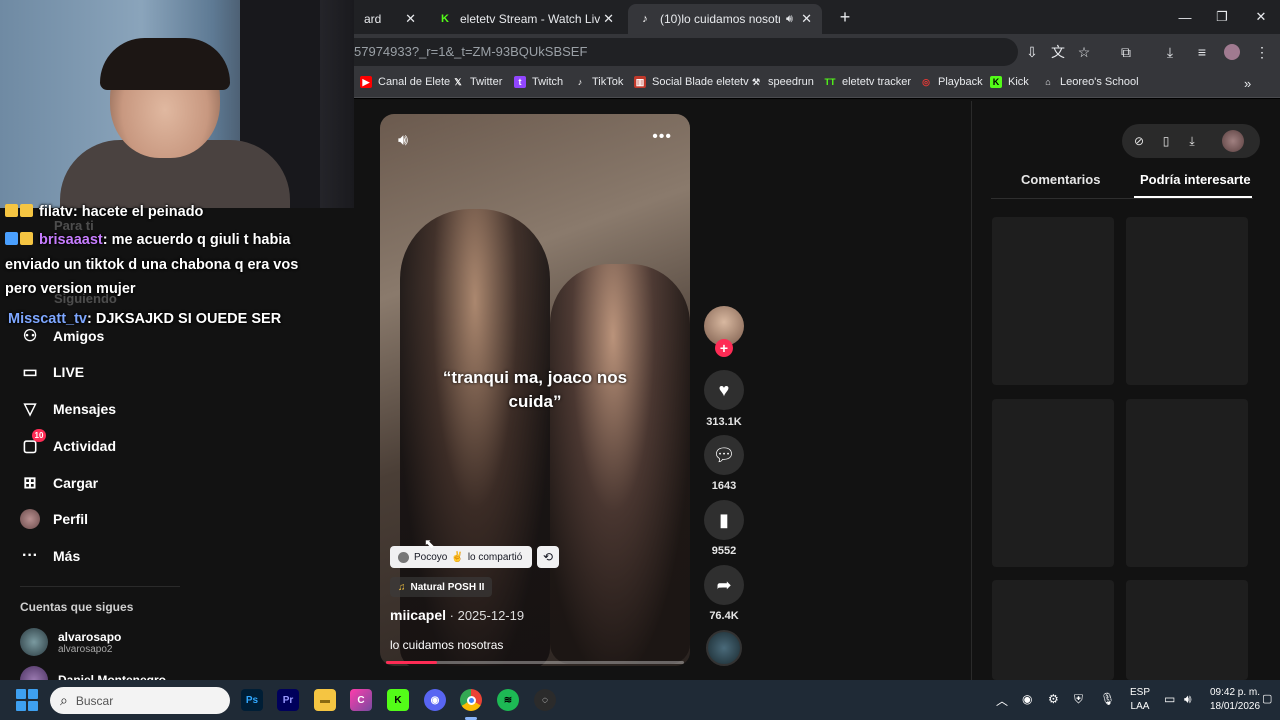 Image resolution: width=1280 pixels, height=720 pixels. Describe the element at coordinates (830, 82) in the screenshot. I see `tracker-icon: TT` at that location.